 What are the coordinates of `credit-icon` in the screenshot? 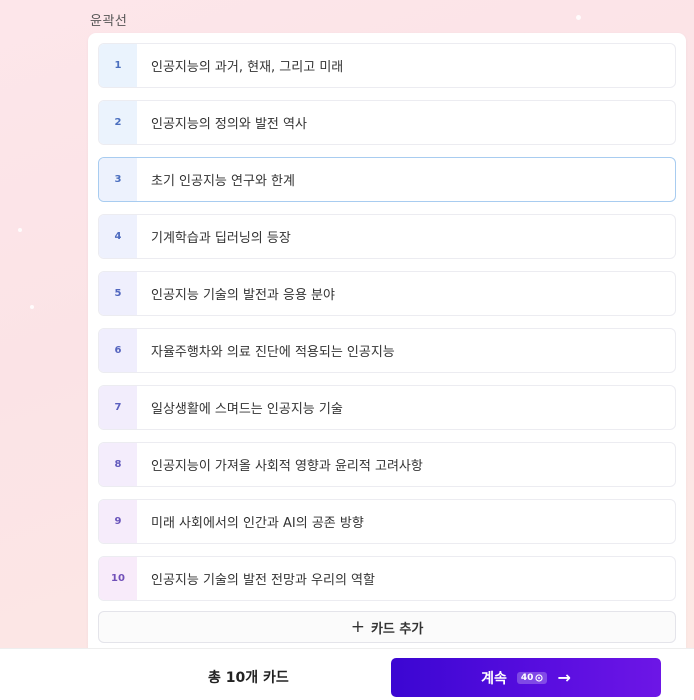 It's located at (539, 677).